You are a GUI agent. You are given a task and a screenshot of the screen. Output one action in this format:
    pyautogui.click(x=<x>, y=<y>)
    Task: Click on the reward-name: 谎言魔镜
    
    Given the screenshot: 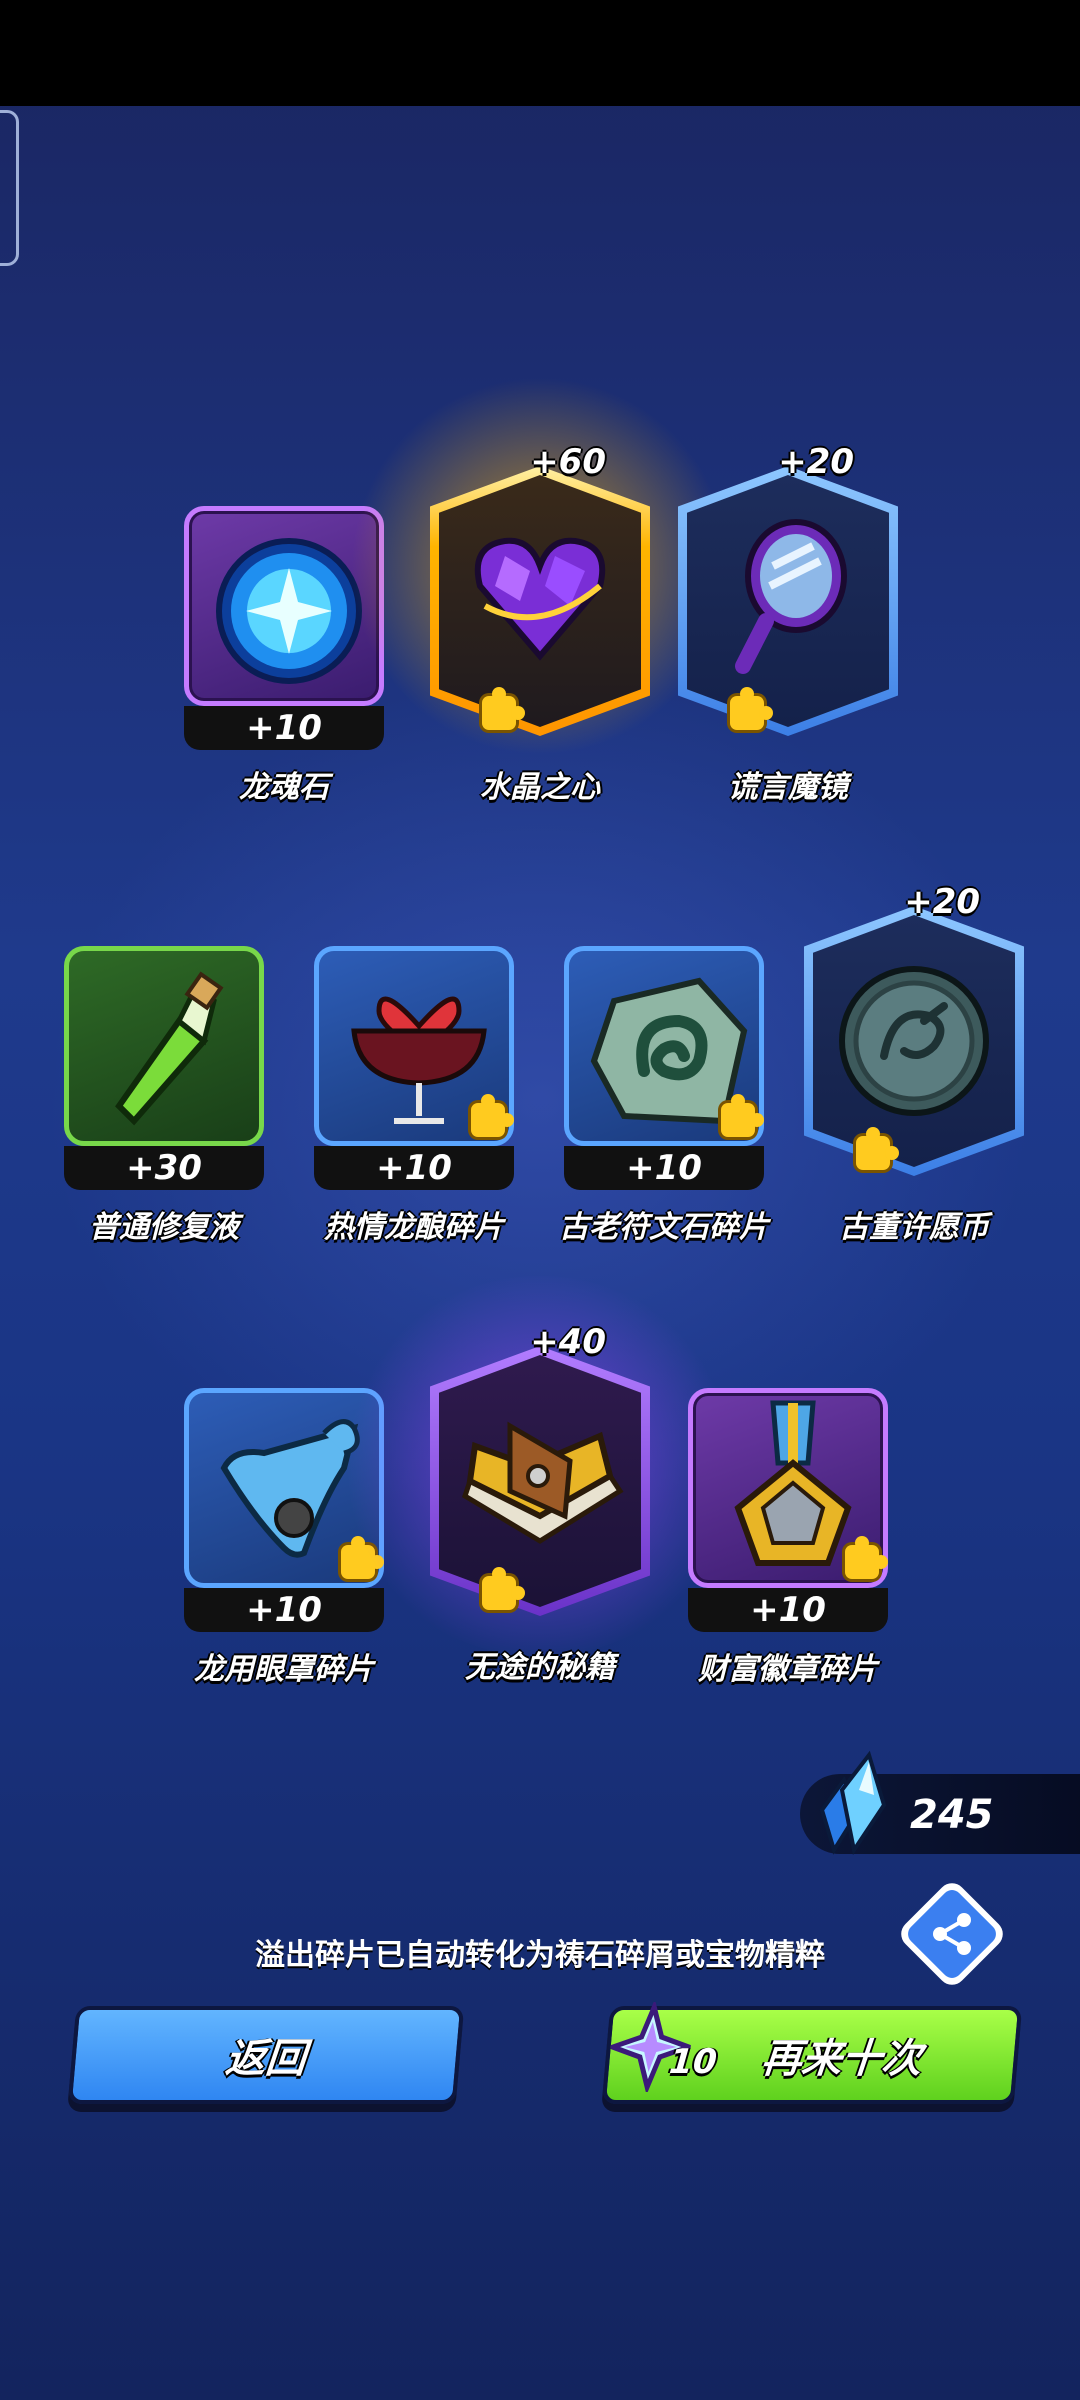 What is the action you would take?
    pyautogui.click(x=788, y=787)
    